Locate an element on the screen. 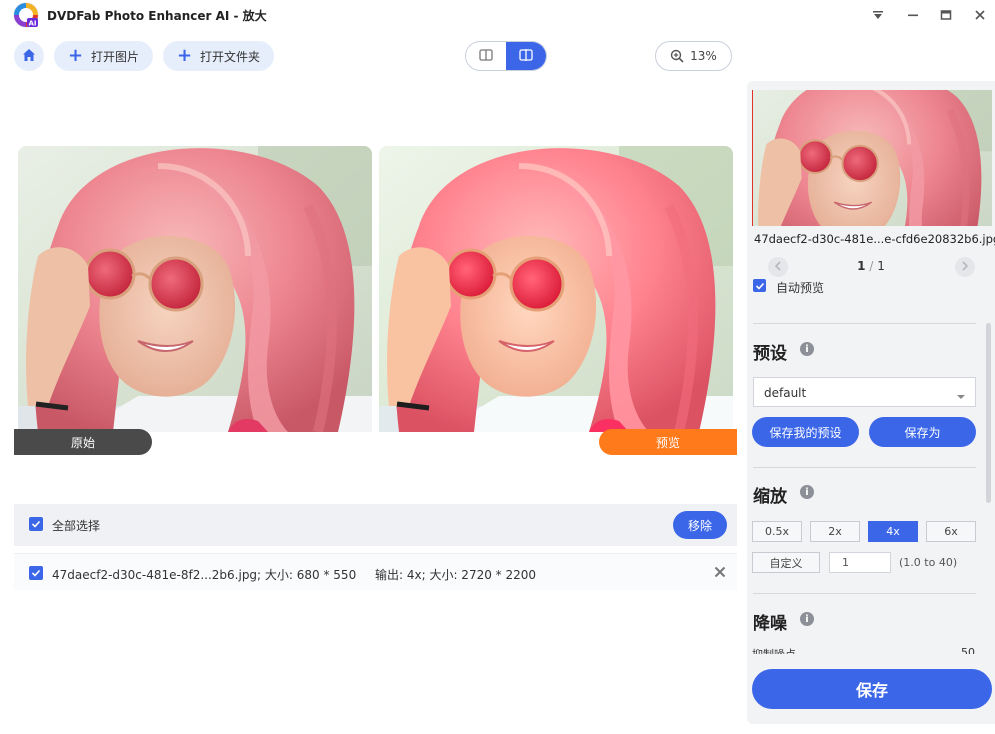  split-view-icon is located at coordinates (486, 56).